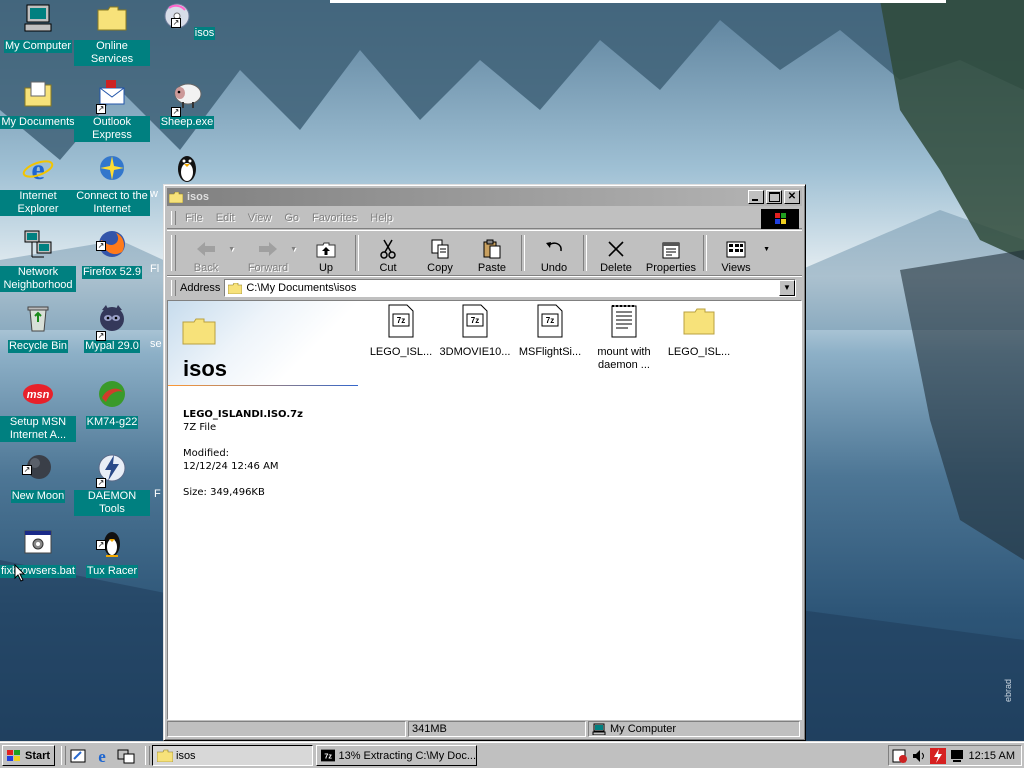 The width and height of the screenshot is (1024, 768). I want to click on up-folder-icon, so click(326, 250).